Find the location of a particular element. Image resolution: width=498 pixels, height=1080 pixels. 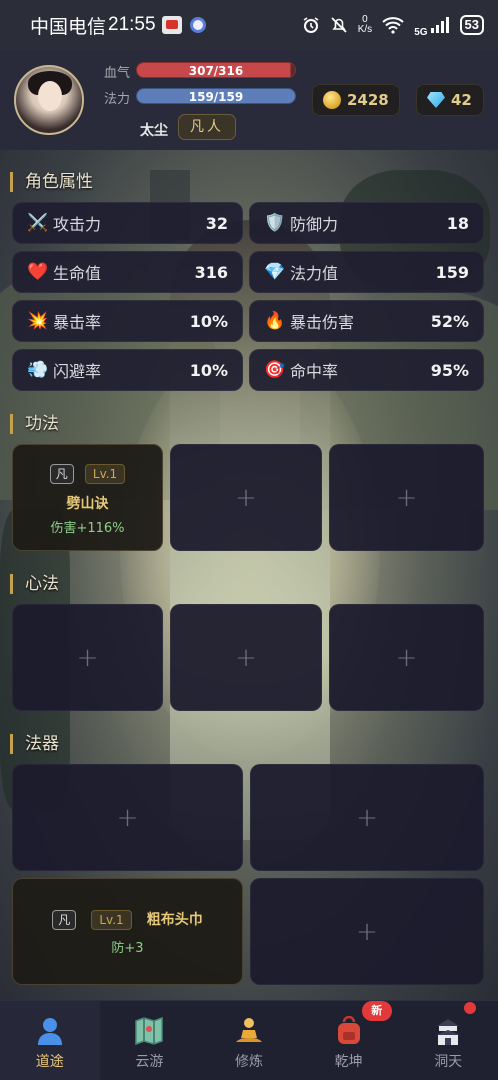

nav-label: 云游 is located at coordinates (149, 1062).